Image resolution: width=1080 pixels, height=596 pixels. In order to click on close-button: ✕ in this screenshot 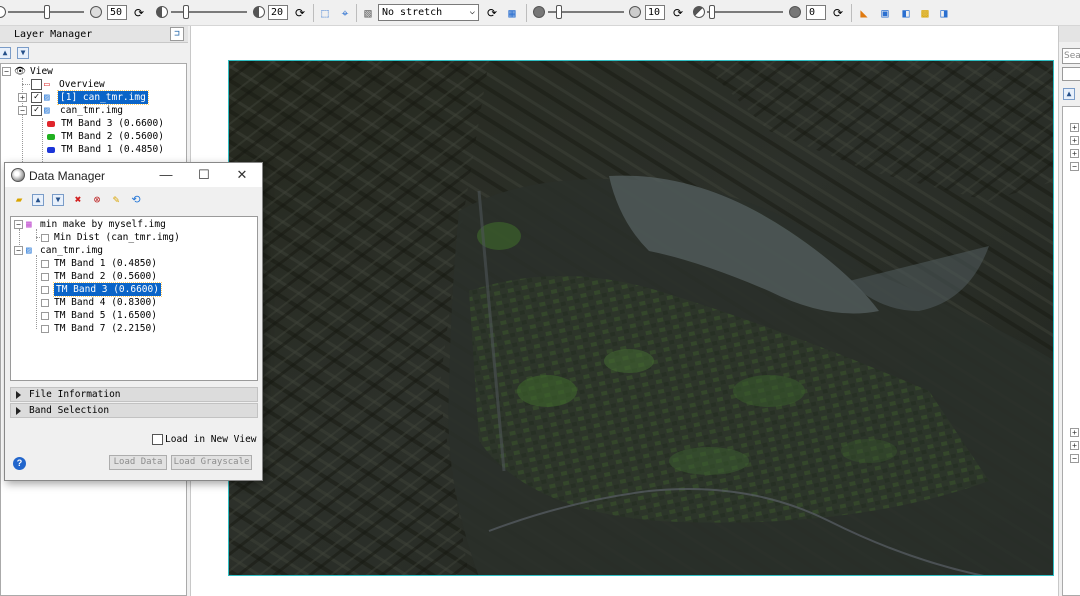, I will do `click(242, 175)`.